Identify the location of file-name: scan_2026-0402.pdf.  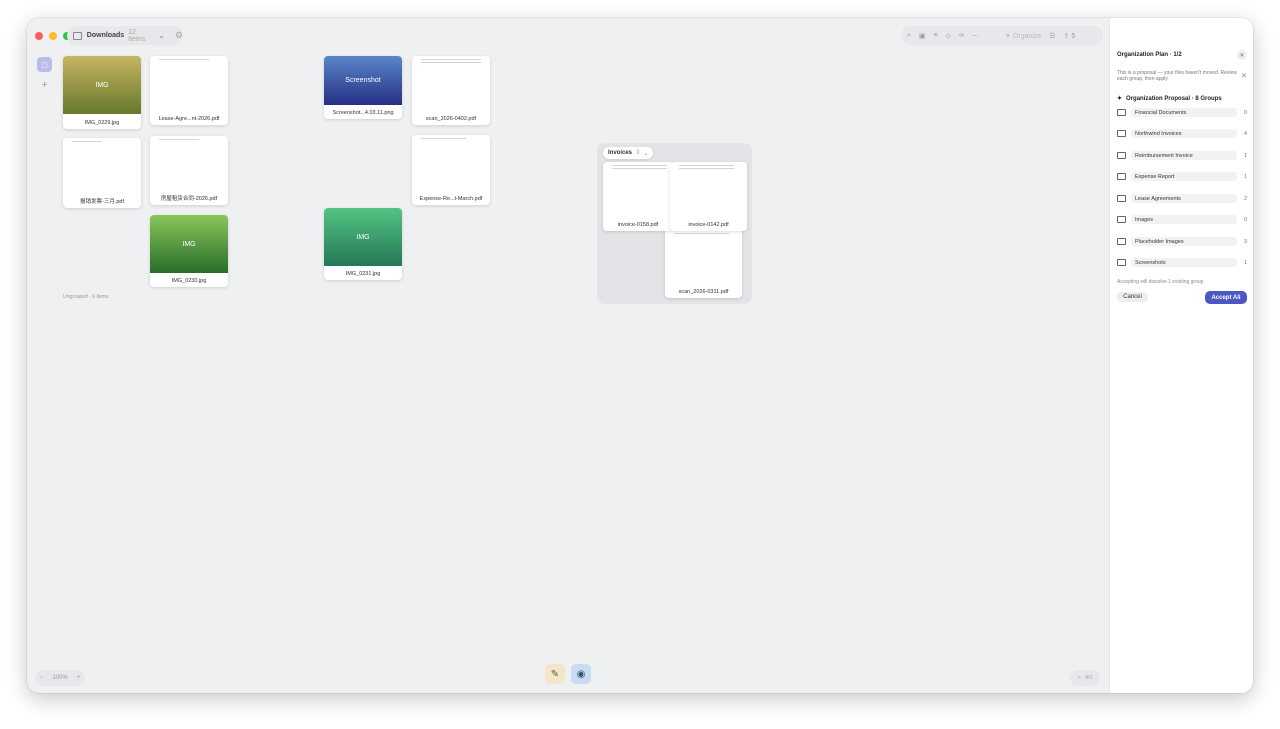
(451, 119).